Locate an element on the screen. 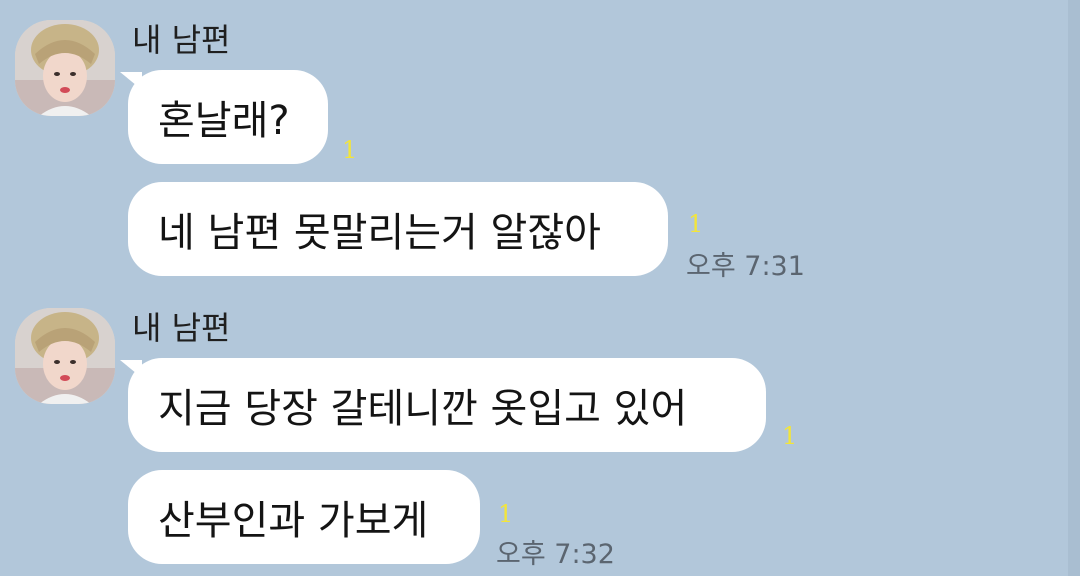 Image resolution: width=1080 pixels, height=576 pixels. message-bubble: 네 남편 못말리는거 알잖아 is located at coordinates (398, 229).